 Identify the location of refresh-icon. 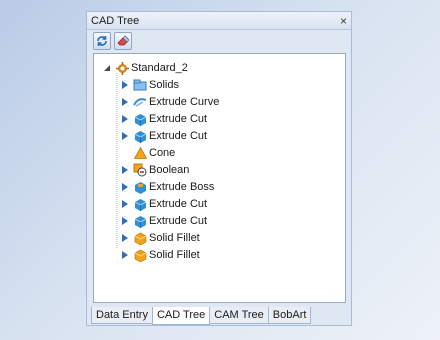
(102, 41).